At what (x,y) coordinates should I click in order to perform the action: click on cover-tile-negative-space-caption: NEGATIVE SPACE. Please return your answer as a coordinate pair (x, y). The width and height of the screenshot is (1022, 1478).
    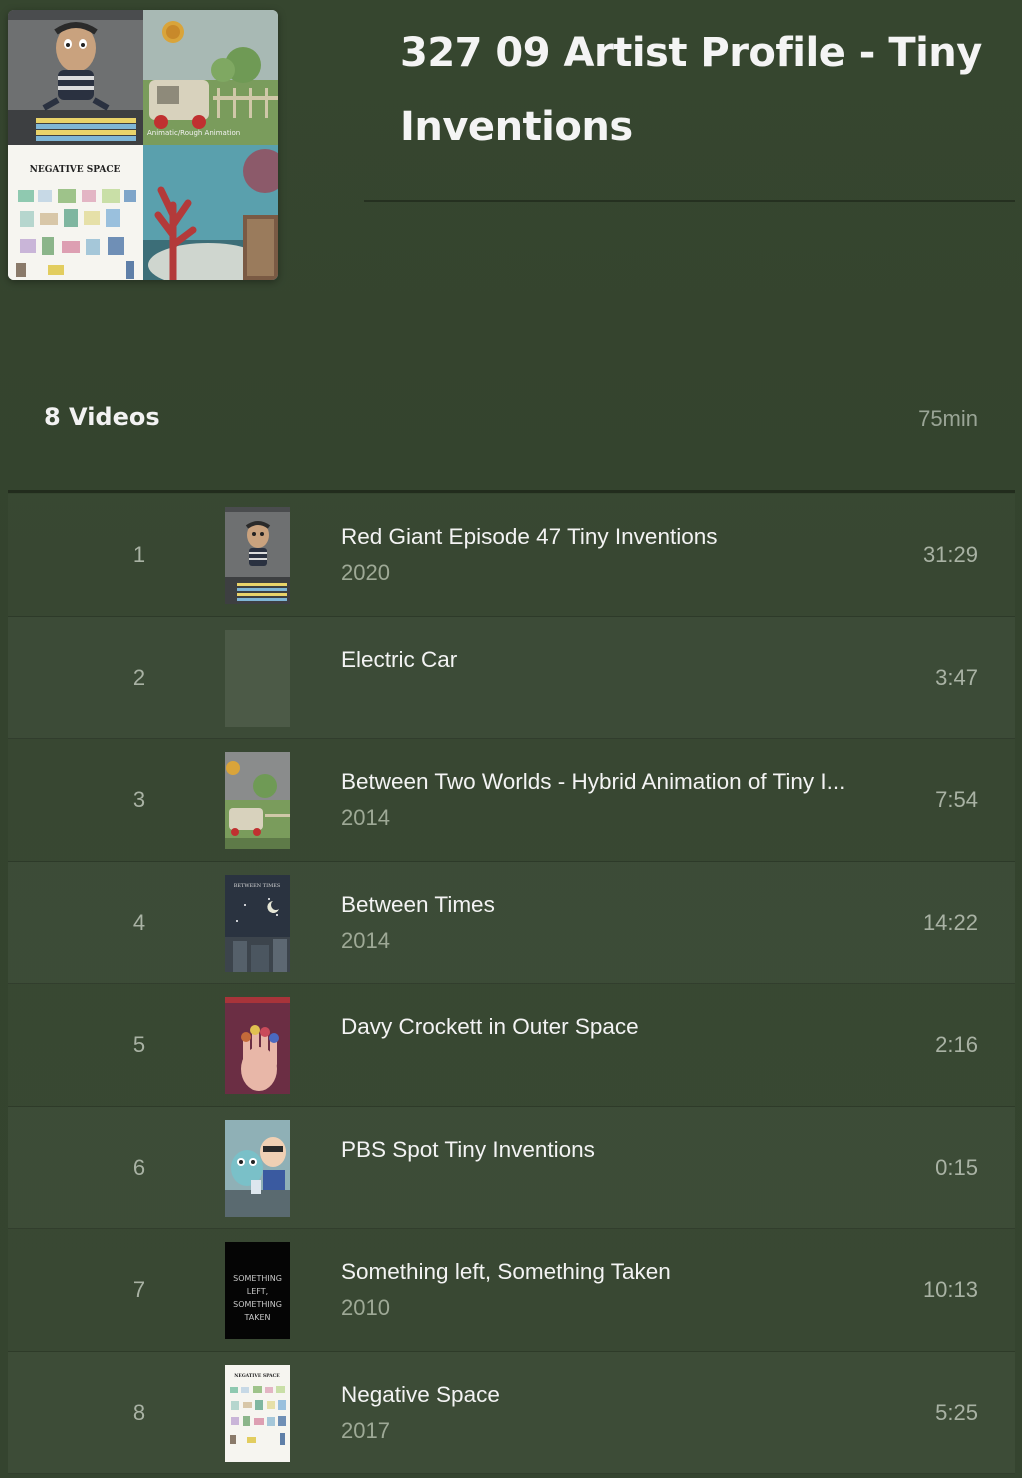
    Looking at the image, I should click on (75, 170).